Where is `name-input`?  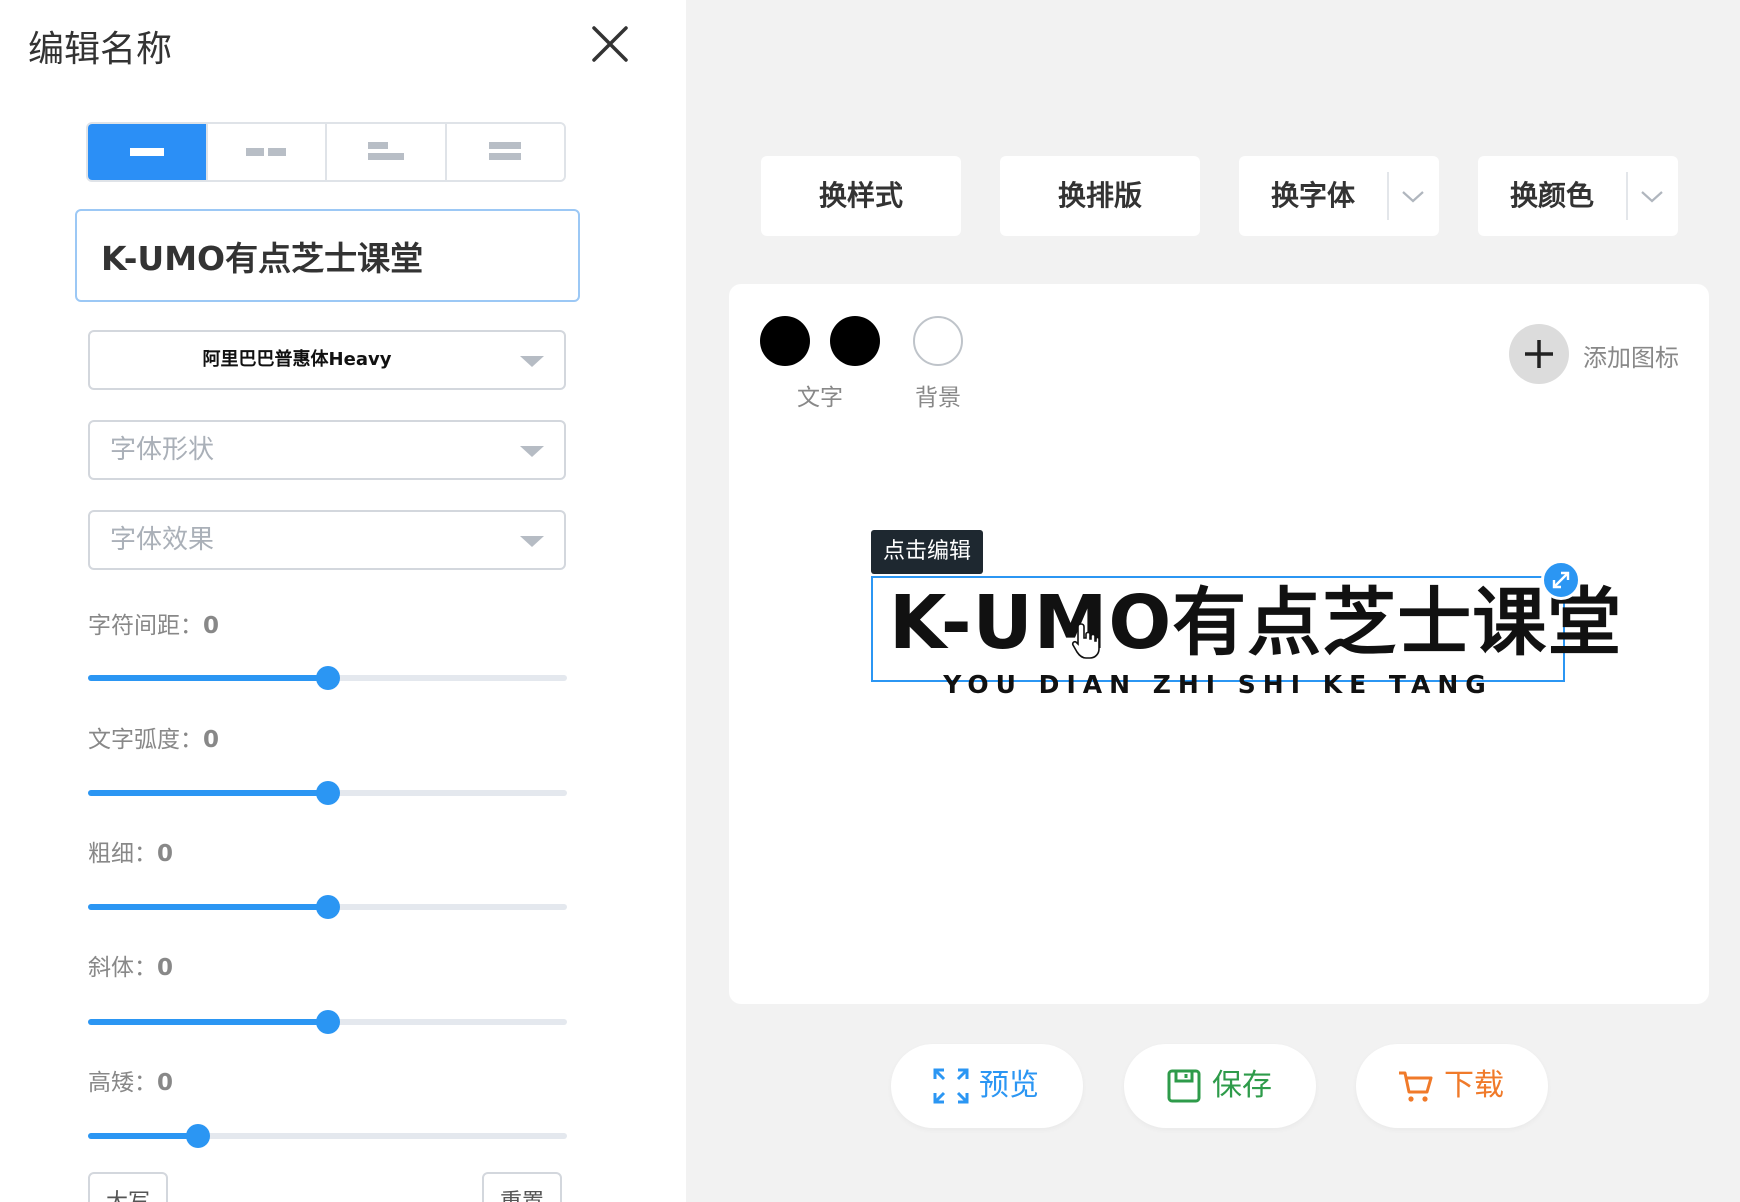 name-input is located at coordinates (327, 255).